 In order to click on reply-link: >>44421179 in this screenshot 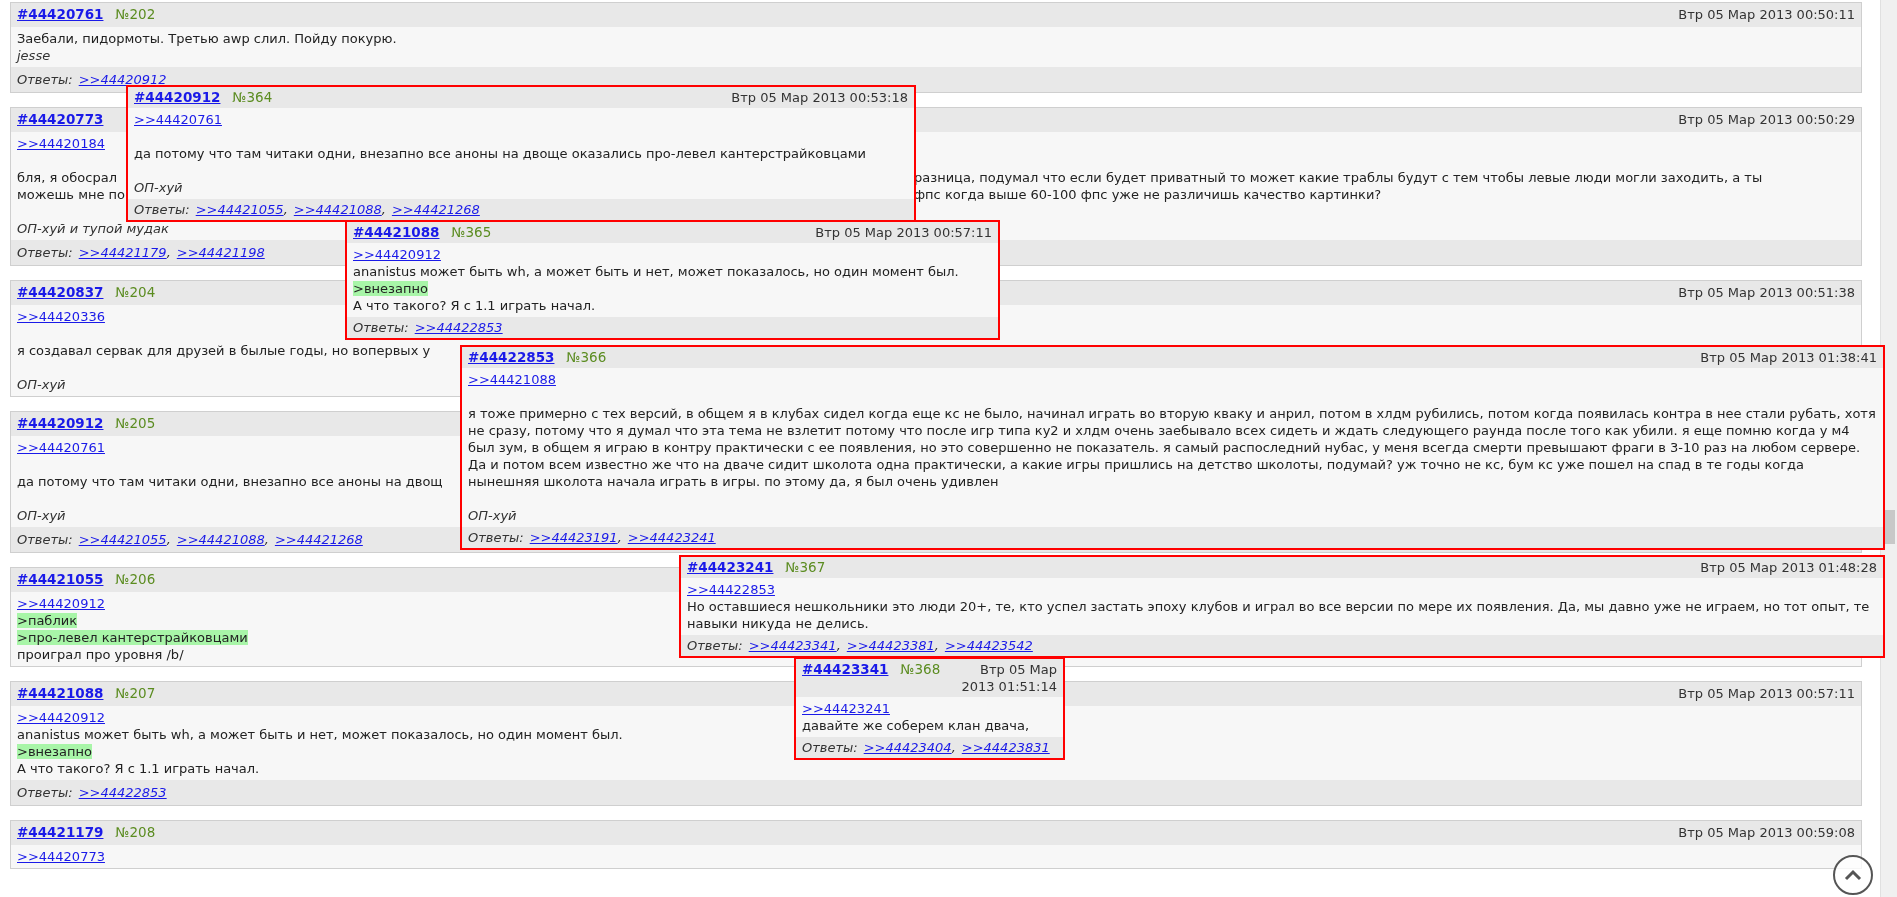, I will do `click(122, 252)`.